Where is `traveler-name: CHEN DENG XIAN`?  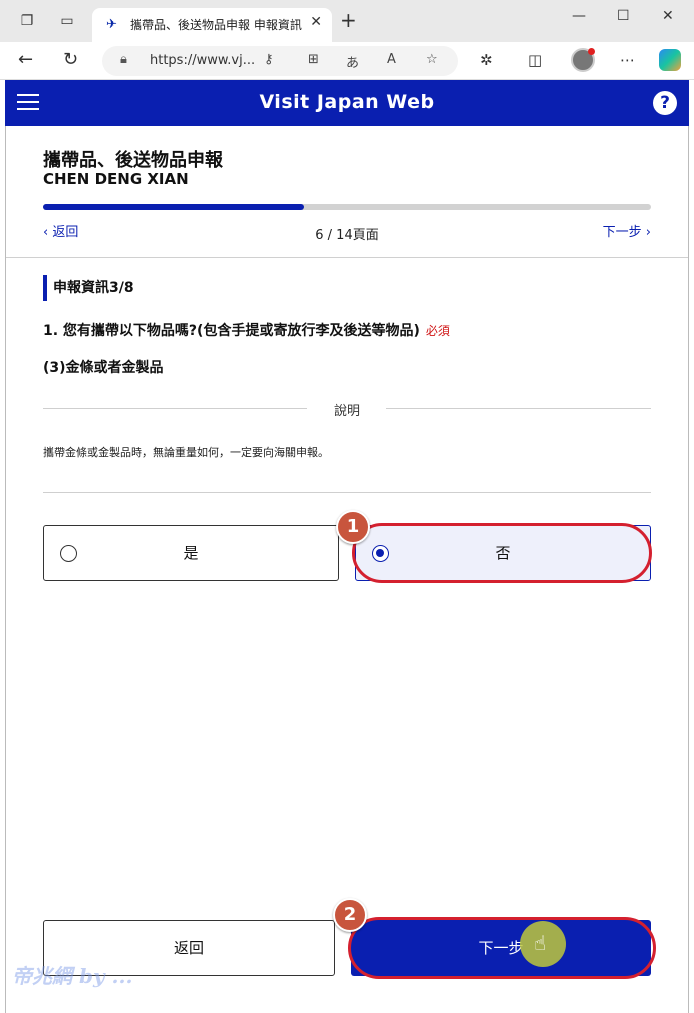
traveler-name: CHEN DENG XIAN is located at coordinates (116, 179).